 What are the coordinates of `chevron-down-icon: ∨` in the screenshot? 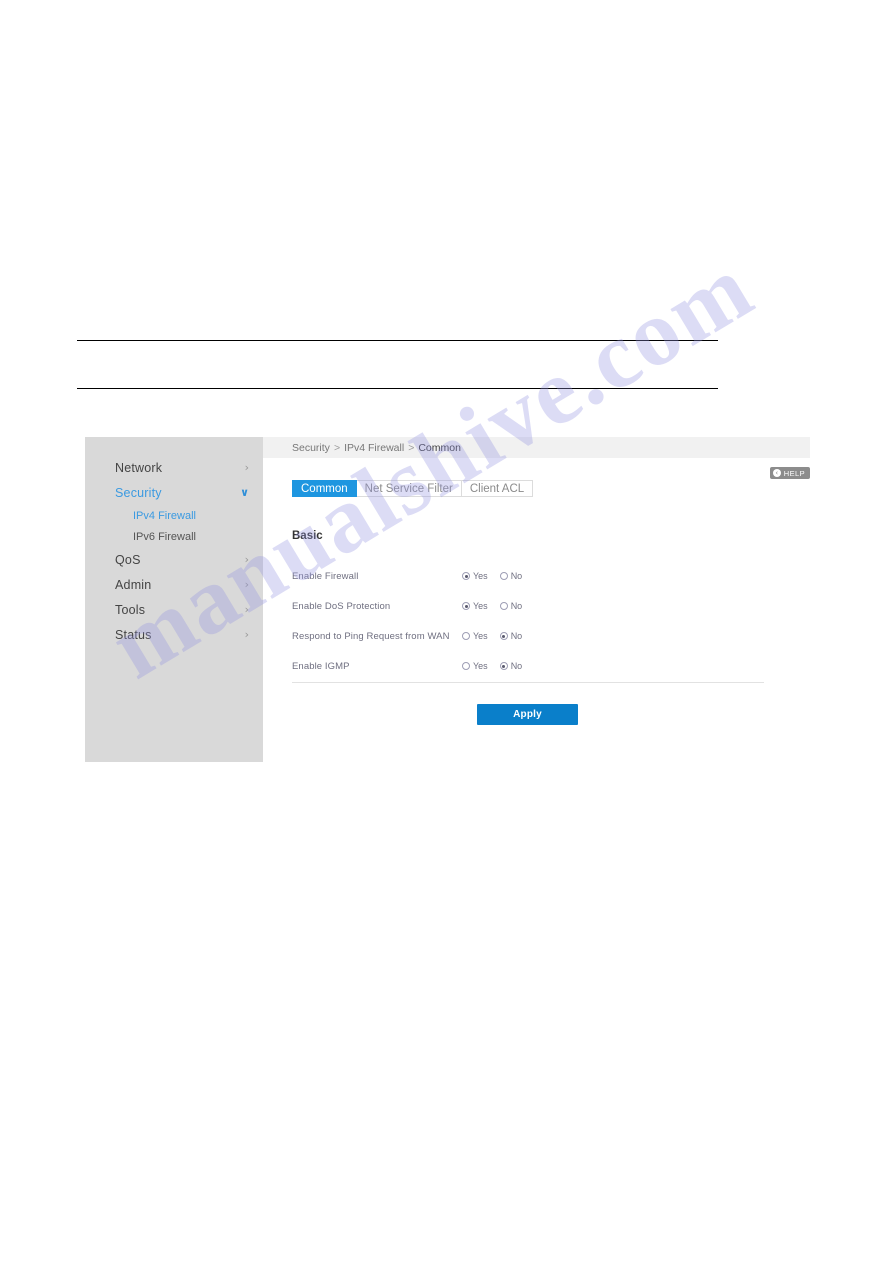 It's located at (244, 492).